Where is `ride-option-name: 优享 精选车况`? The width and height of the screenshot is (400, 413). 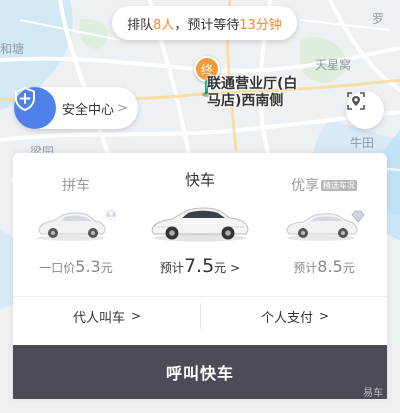 ride-option-name: 优享 精选车况 is located at coordinates (324, 184).